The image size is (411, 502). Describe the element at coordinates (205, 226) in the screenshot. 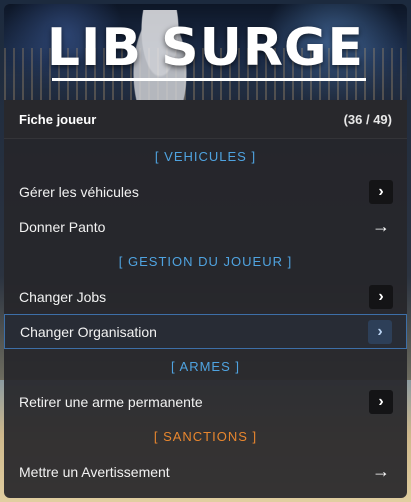

I see `menu-item-donner-panto: Donner Panto →` at that location.